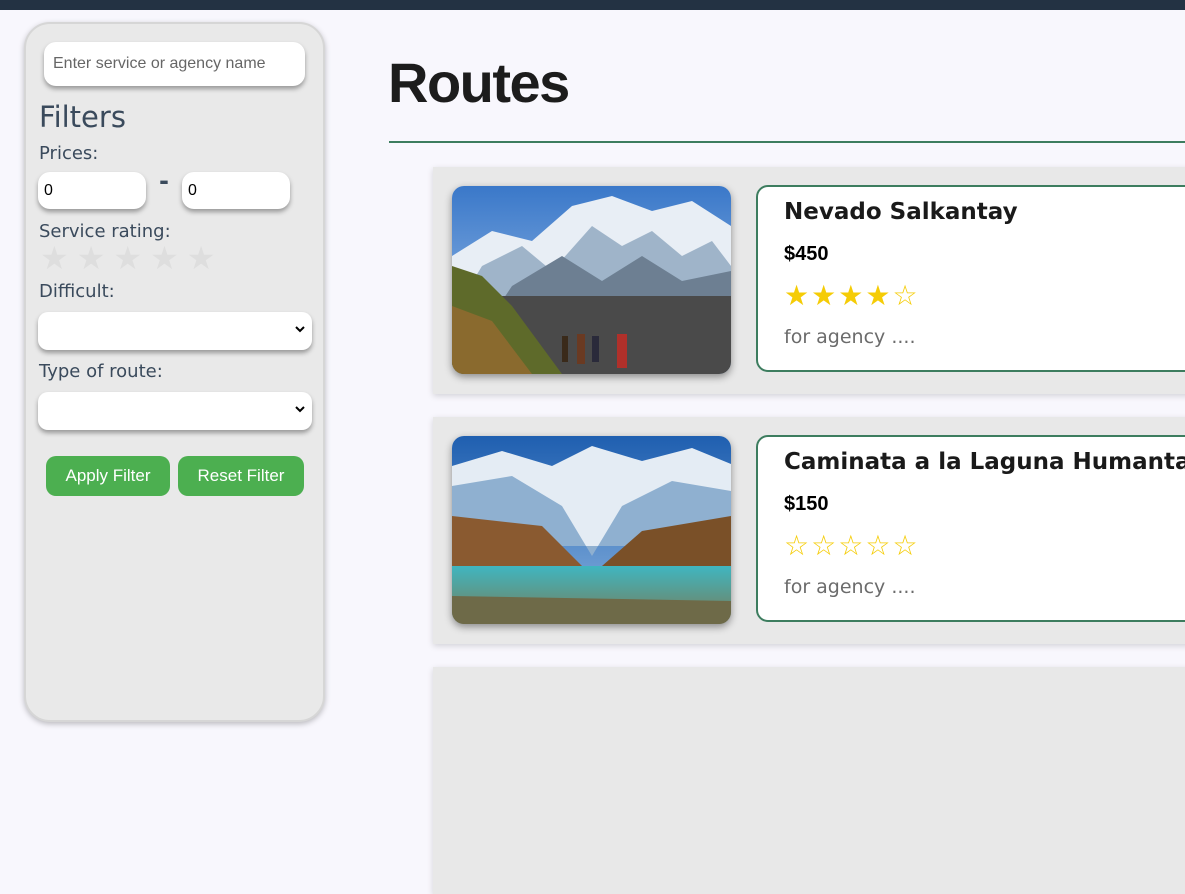 This screenshot has width=1185, height=894. Describe the element at coordinates (591, 530) in the screenshot. I see `route-image-humantay` at that location.